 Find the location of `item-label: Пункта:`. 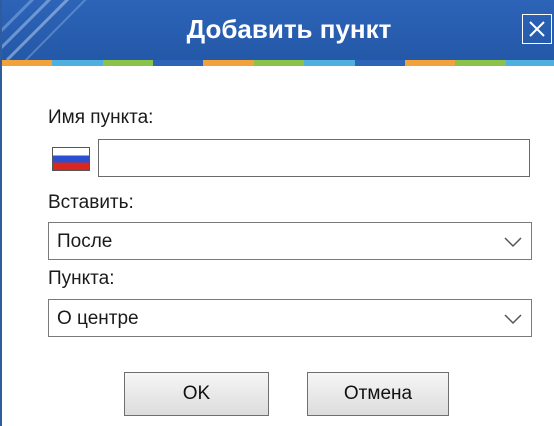

item-label: Пункта: is located at coordinates (81, 278).